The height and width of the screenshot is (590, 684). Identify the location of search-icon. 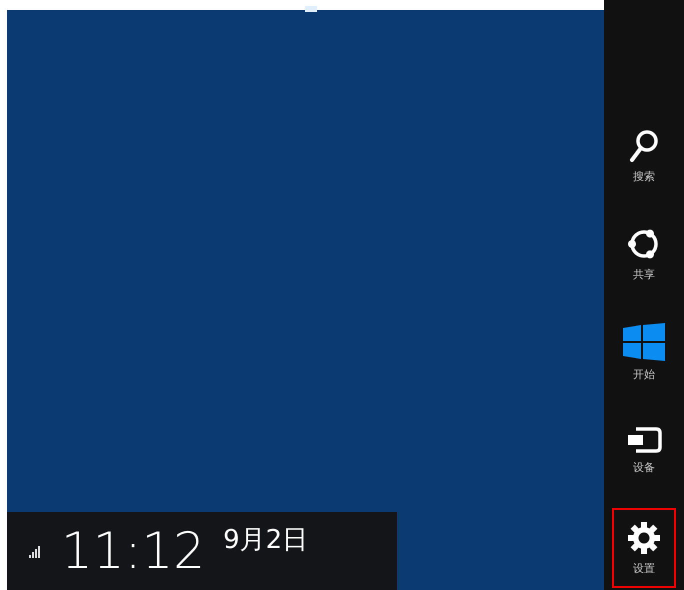
(644, 145).